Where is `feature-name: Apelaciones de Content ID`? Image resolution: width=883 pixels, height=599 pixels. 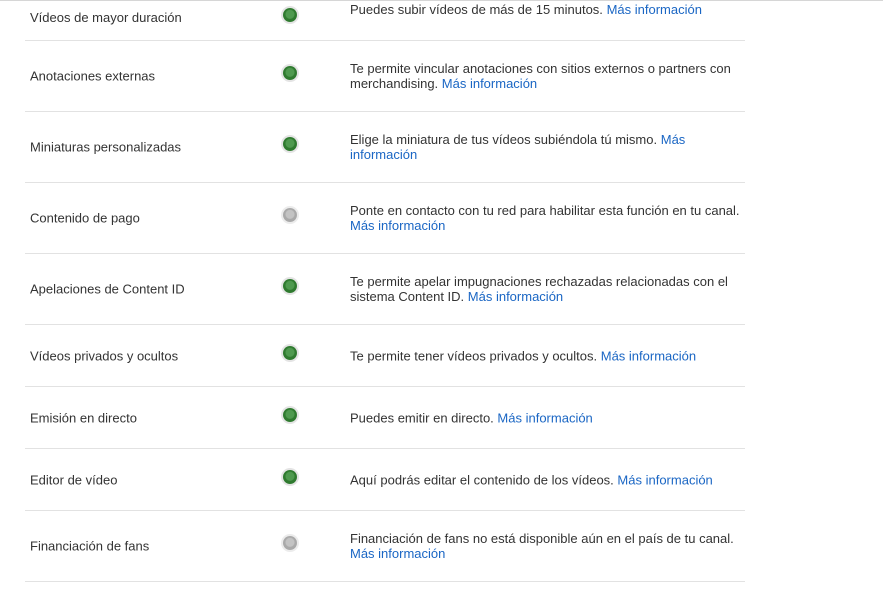
feature-name: Apelaciones de Content ID is located at coordinates (107, 289).